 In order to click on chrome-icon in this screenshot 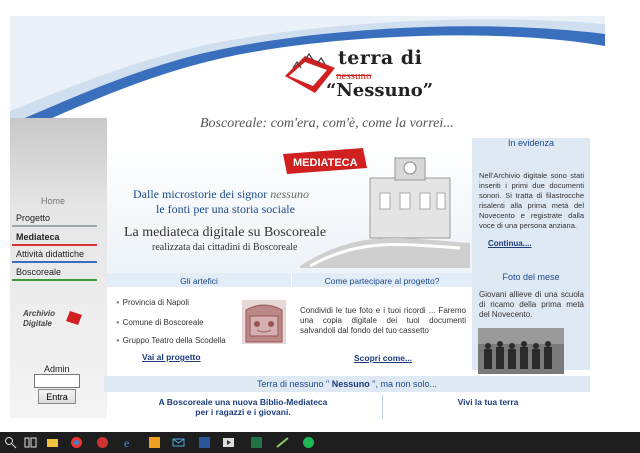, I will do `click(76, 442)`.